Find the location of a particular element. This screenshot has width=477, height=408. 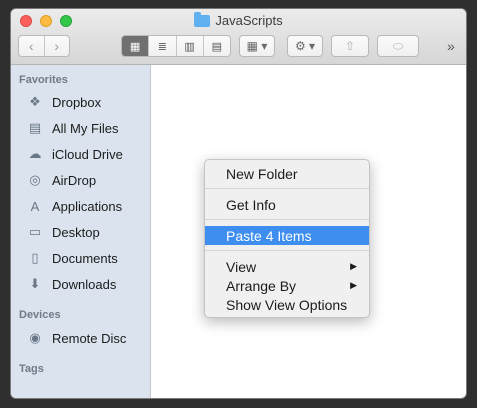

sidebar-item-label: iCloud Drive is located at coordinates (87, 154).